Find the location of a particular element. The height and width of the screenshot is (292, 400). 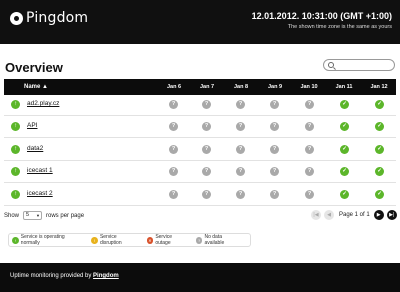

legend-item-disruption: ! Service disruption is located at coordinates (114, 240).